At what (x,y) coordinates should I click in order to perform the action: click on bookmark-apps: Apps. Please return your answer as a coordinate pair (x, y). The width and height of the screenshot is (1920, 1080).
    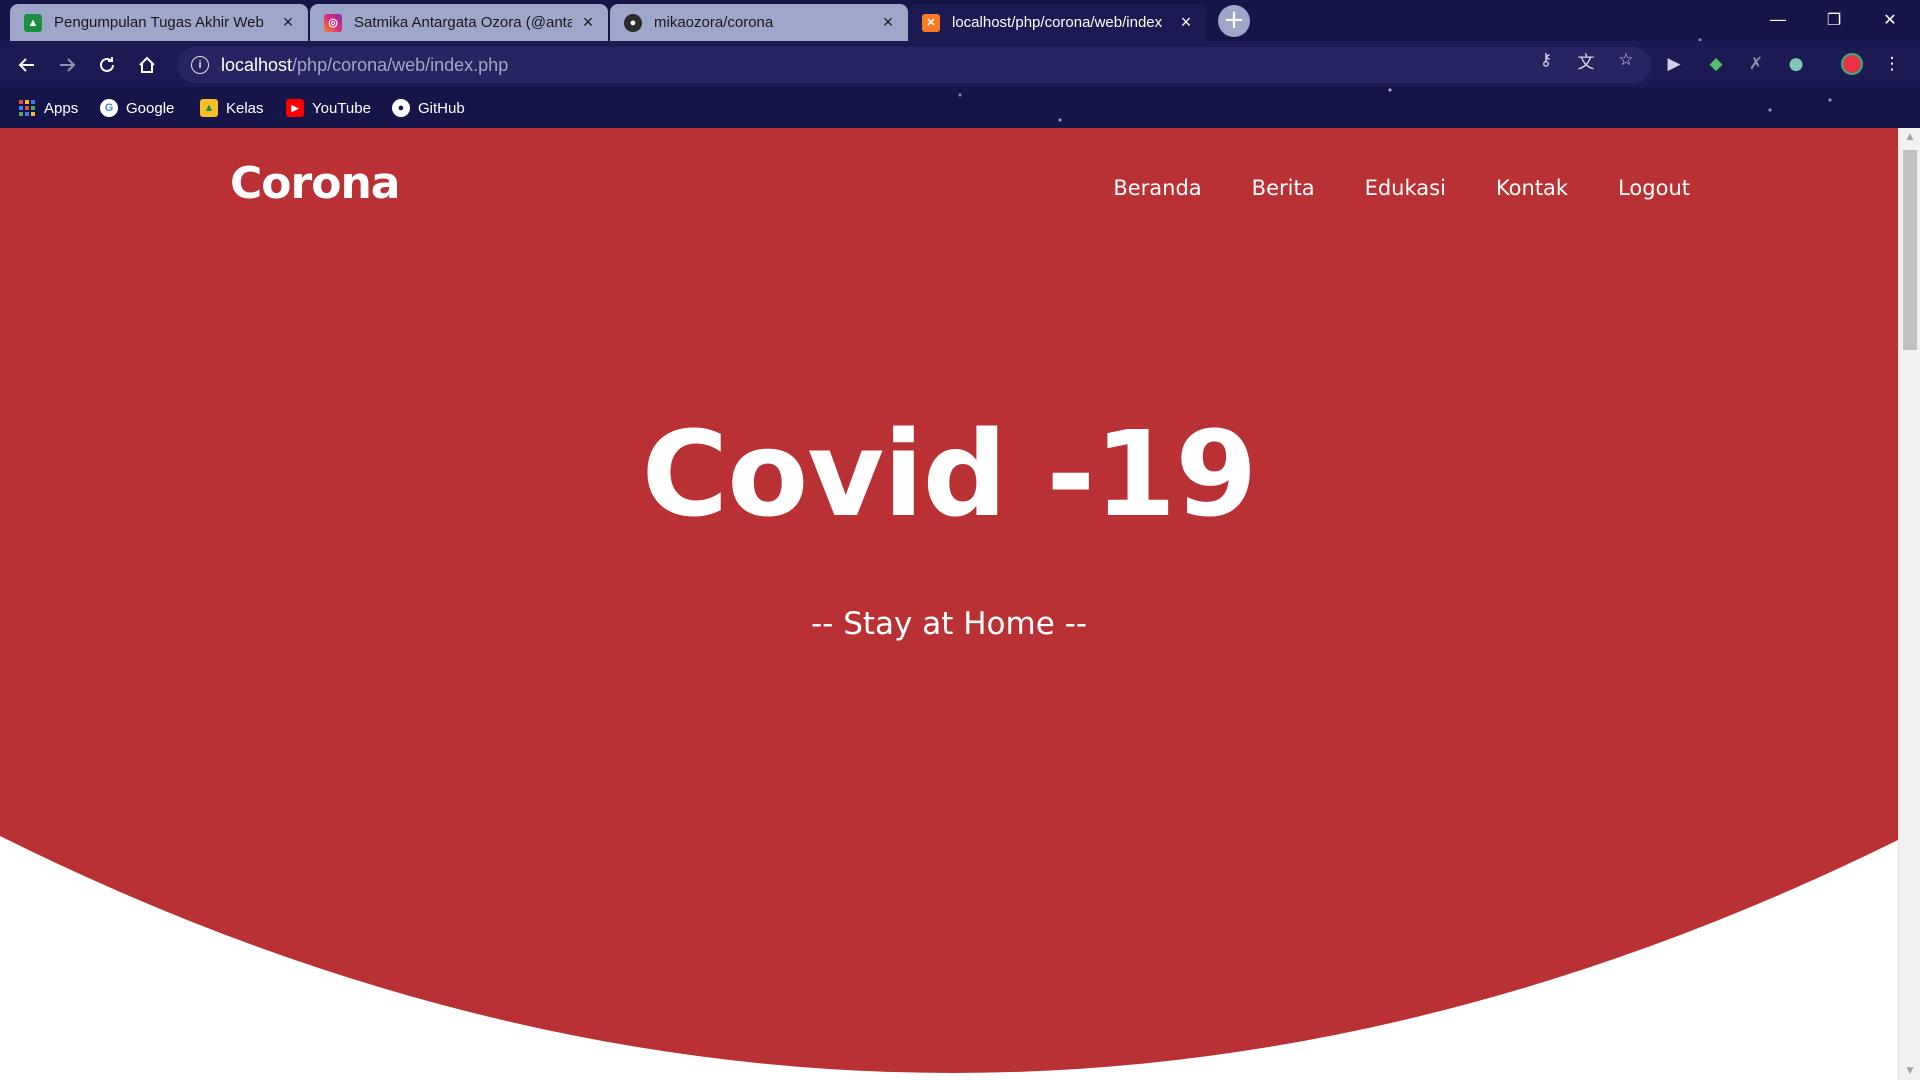
    Looking at the image, I should click on (48, 108).